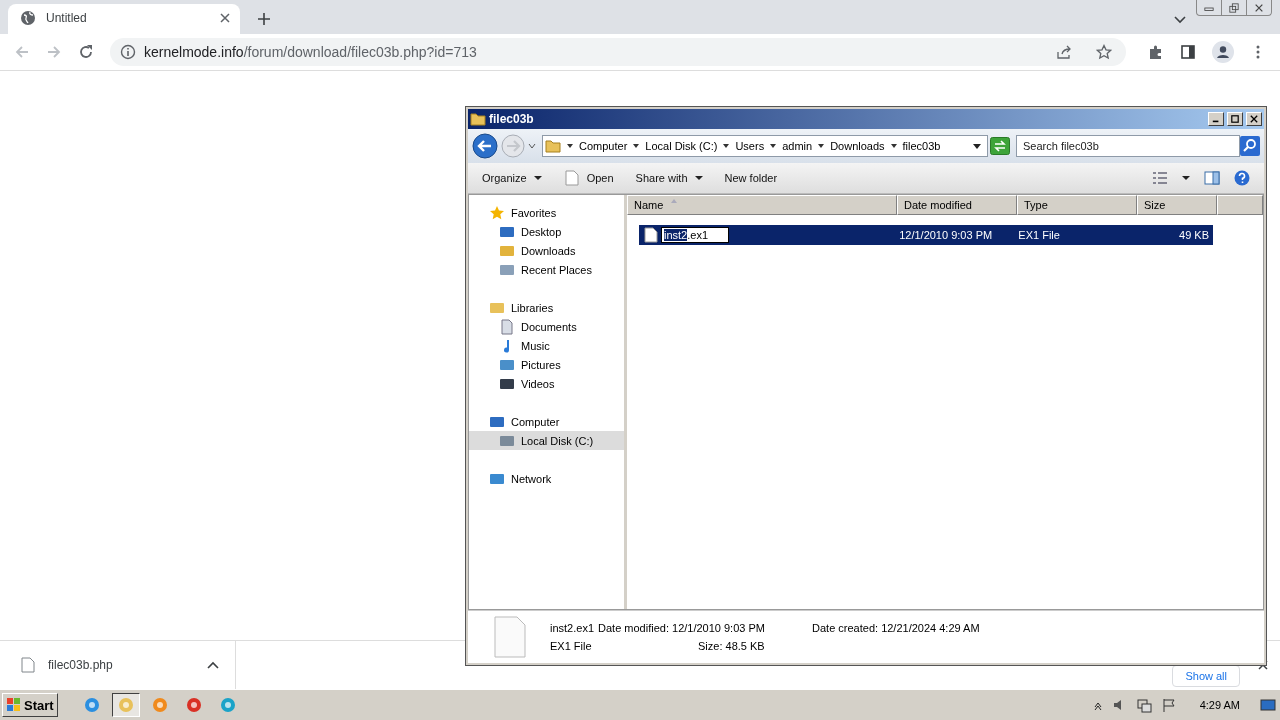 The image size is (1280, 720). I want to click on rename-field: inst2.ex1, so click(695, 235).